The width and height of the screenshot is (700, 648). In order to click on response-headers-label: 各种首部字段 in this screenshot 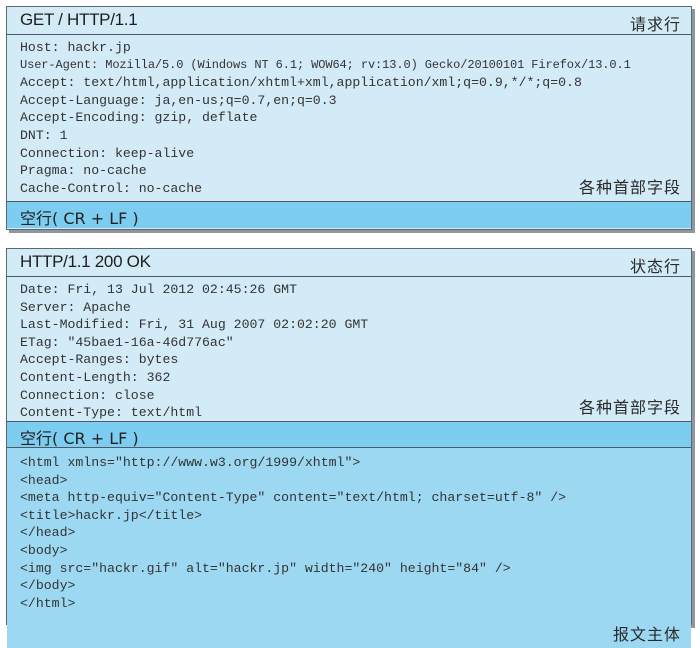, I will do `click(629, 407)`.